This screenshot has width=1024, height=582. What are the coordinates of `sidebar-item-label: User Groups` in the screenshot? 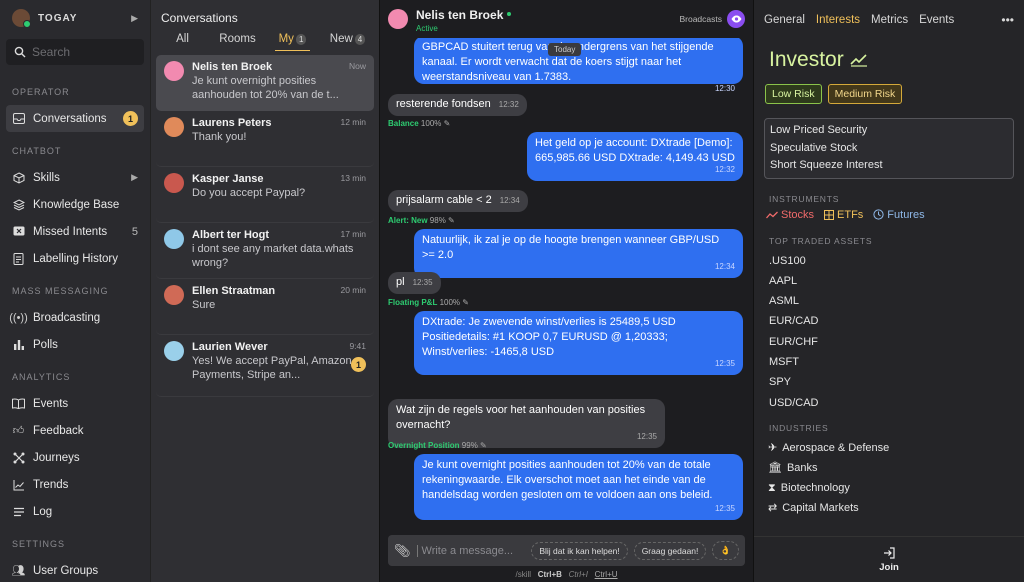 It's located at (66, 570).